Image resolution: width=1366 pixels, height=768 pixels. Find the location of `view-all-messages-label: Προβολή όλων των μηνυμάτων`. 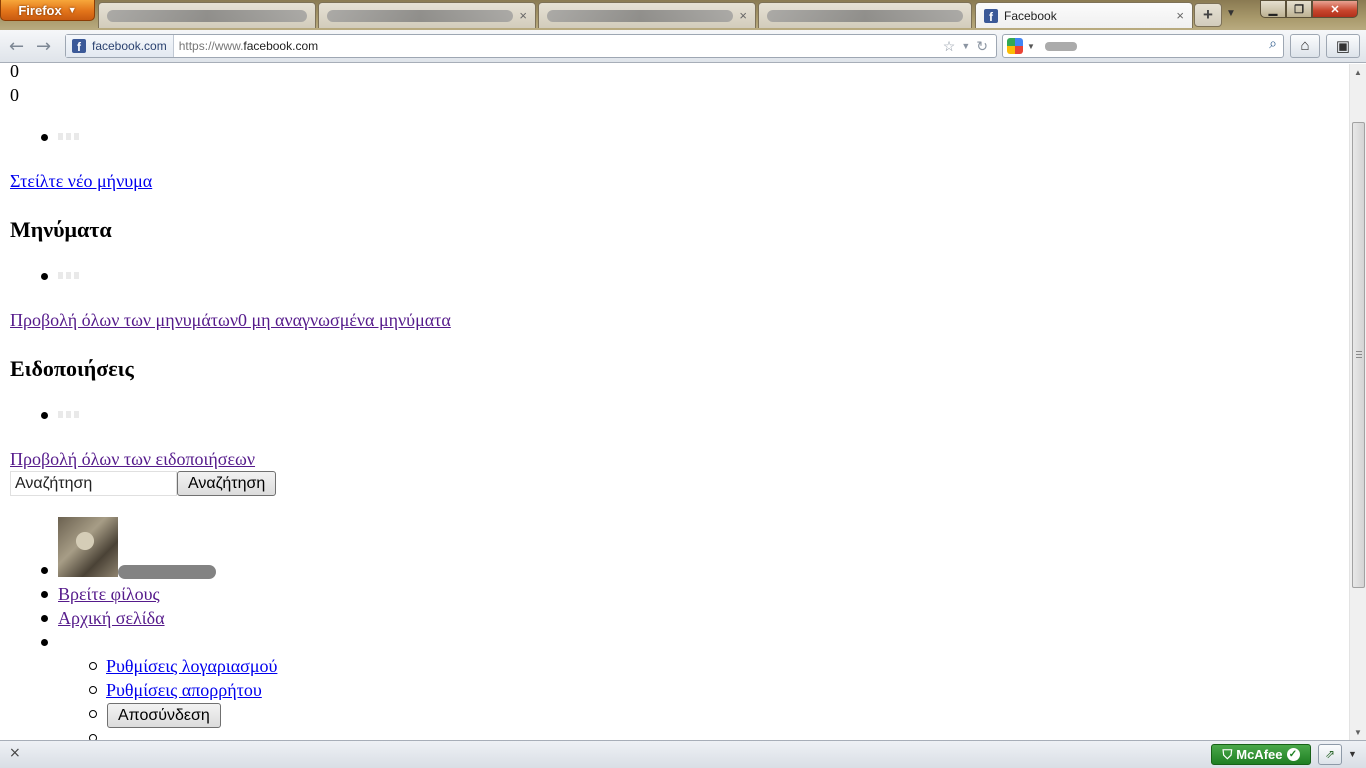

view-all-messages-label: Προβολή όλων των μηνυμάτων is located at coordinates (124, 320).